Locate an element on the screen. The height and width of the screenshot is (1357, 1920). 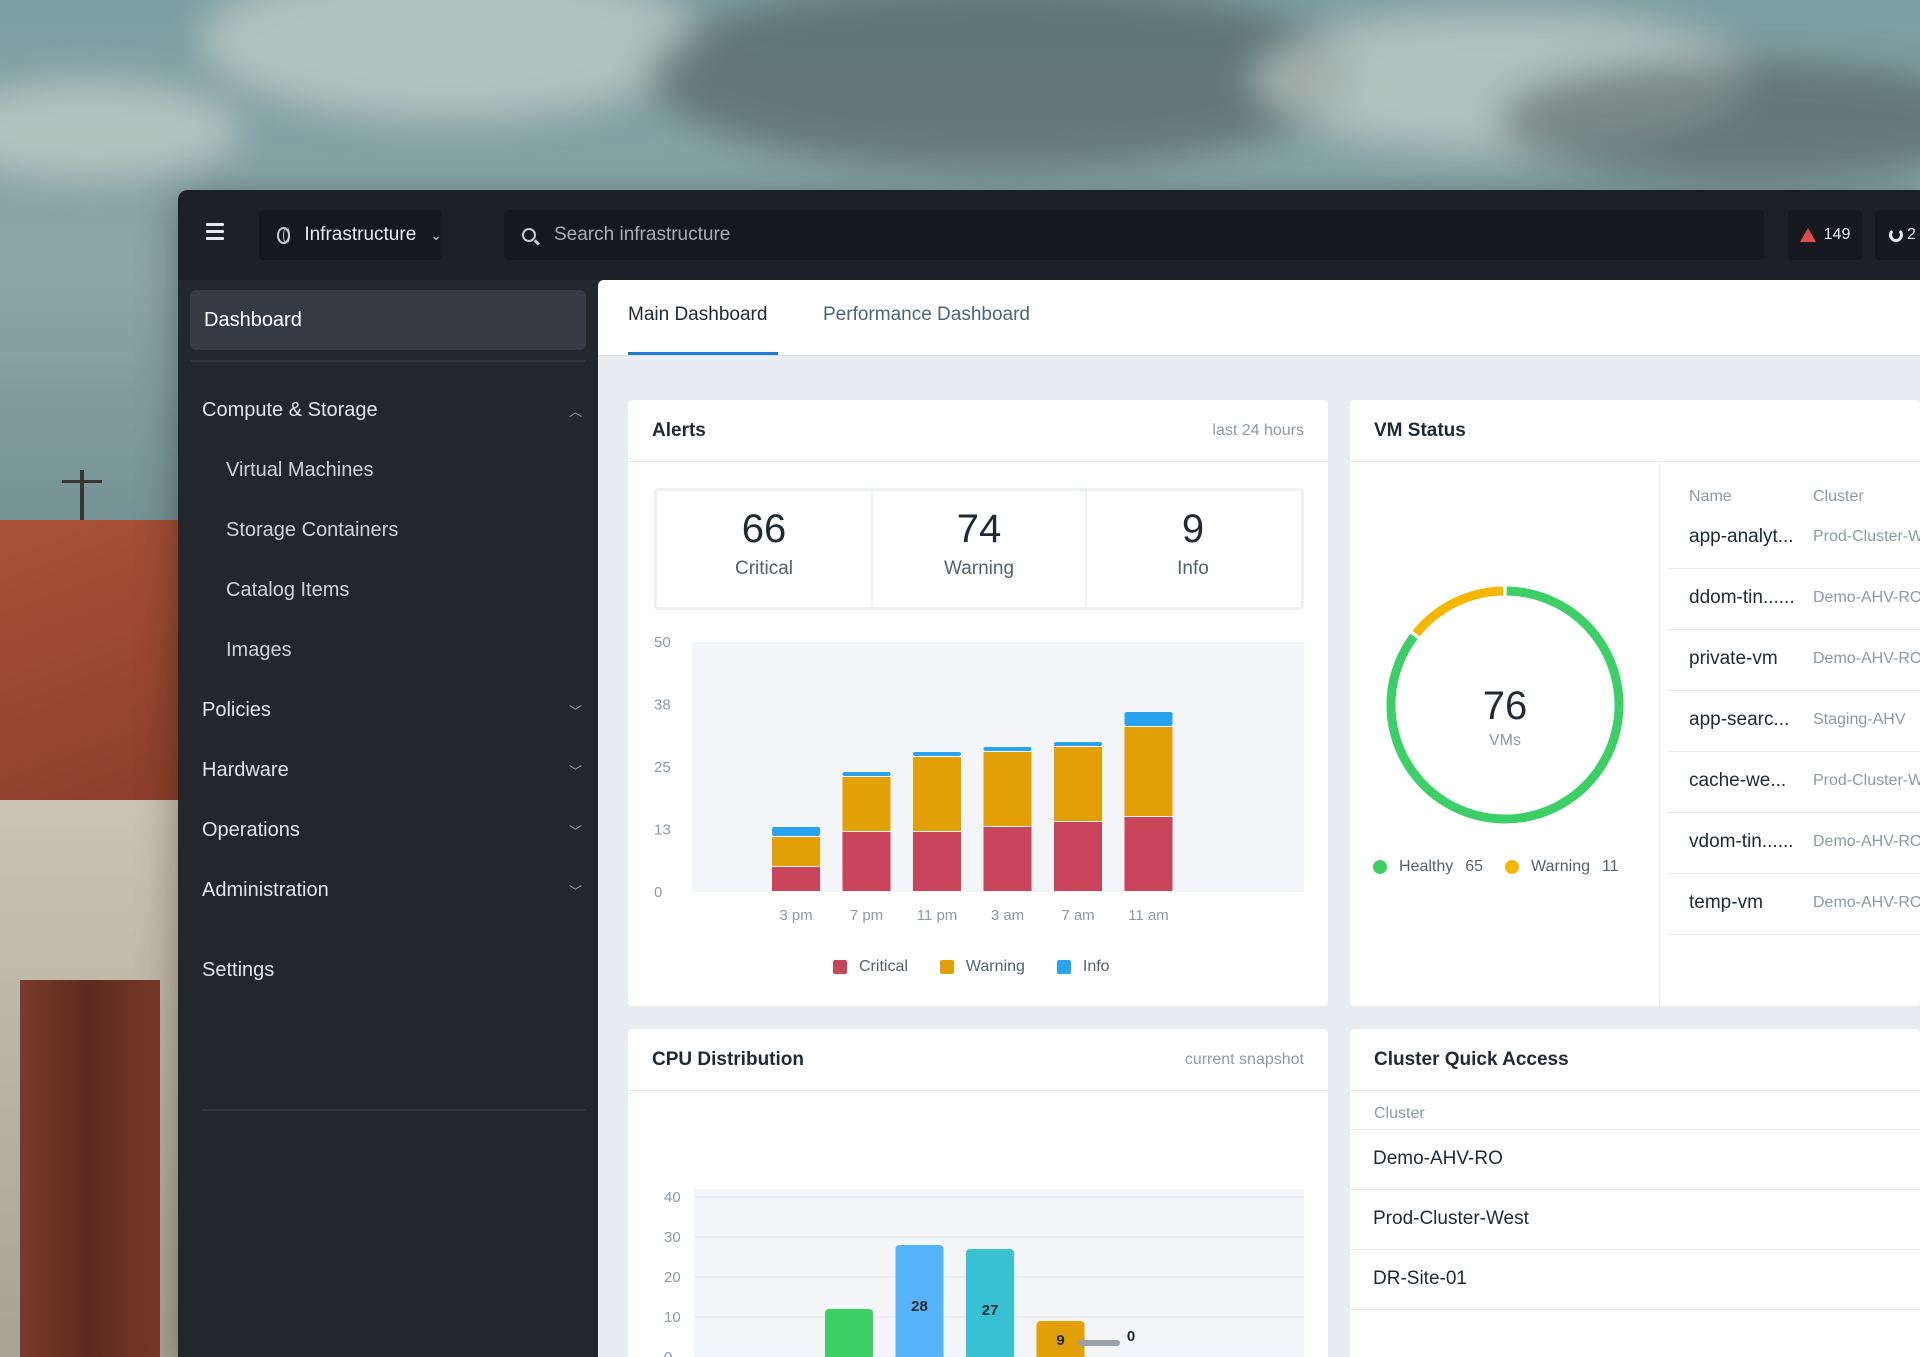
top-bar: Infrastructure ⌄ 149 2 is located at coordinates (1049, 235).